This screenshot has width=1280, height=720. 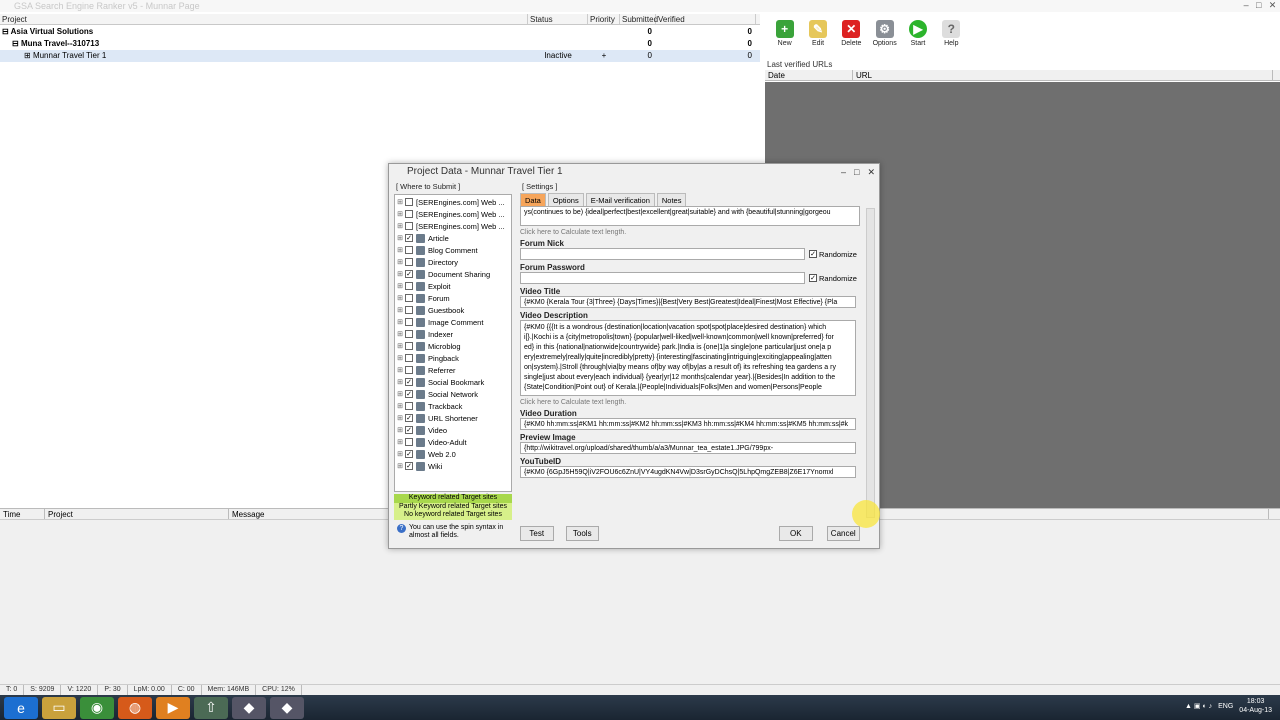 What do you see at coordinates (951, 37) in the screenshot?
I see `help-button: ? Help` at bounding box center [951, 37].